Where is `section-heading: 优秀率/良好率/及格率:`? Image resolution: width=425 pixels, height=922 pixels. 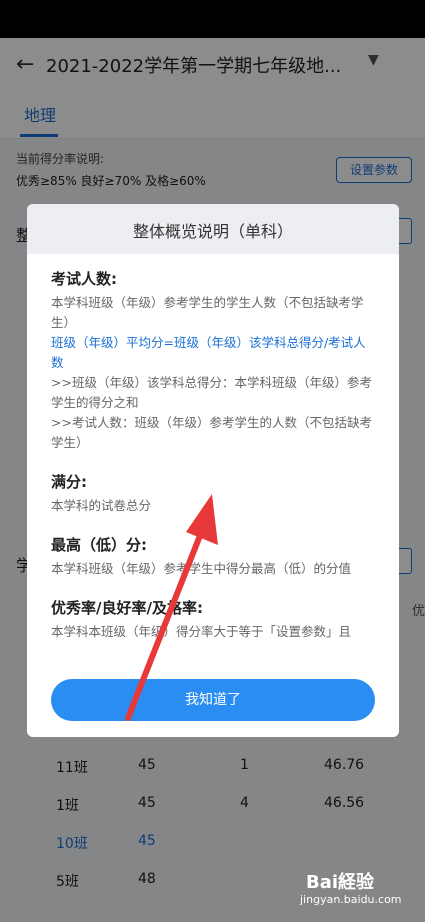 section-heading: 优秀率/良好率/及格率: is located at coordinates (127, 608).